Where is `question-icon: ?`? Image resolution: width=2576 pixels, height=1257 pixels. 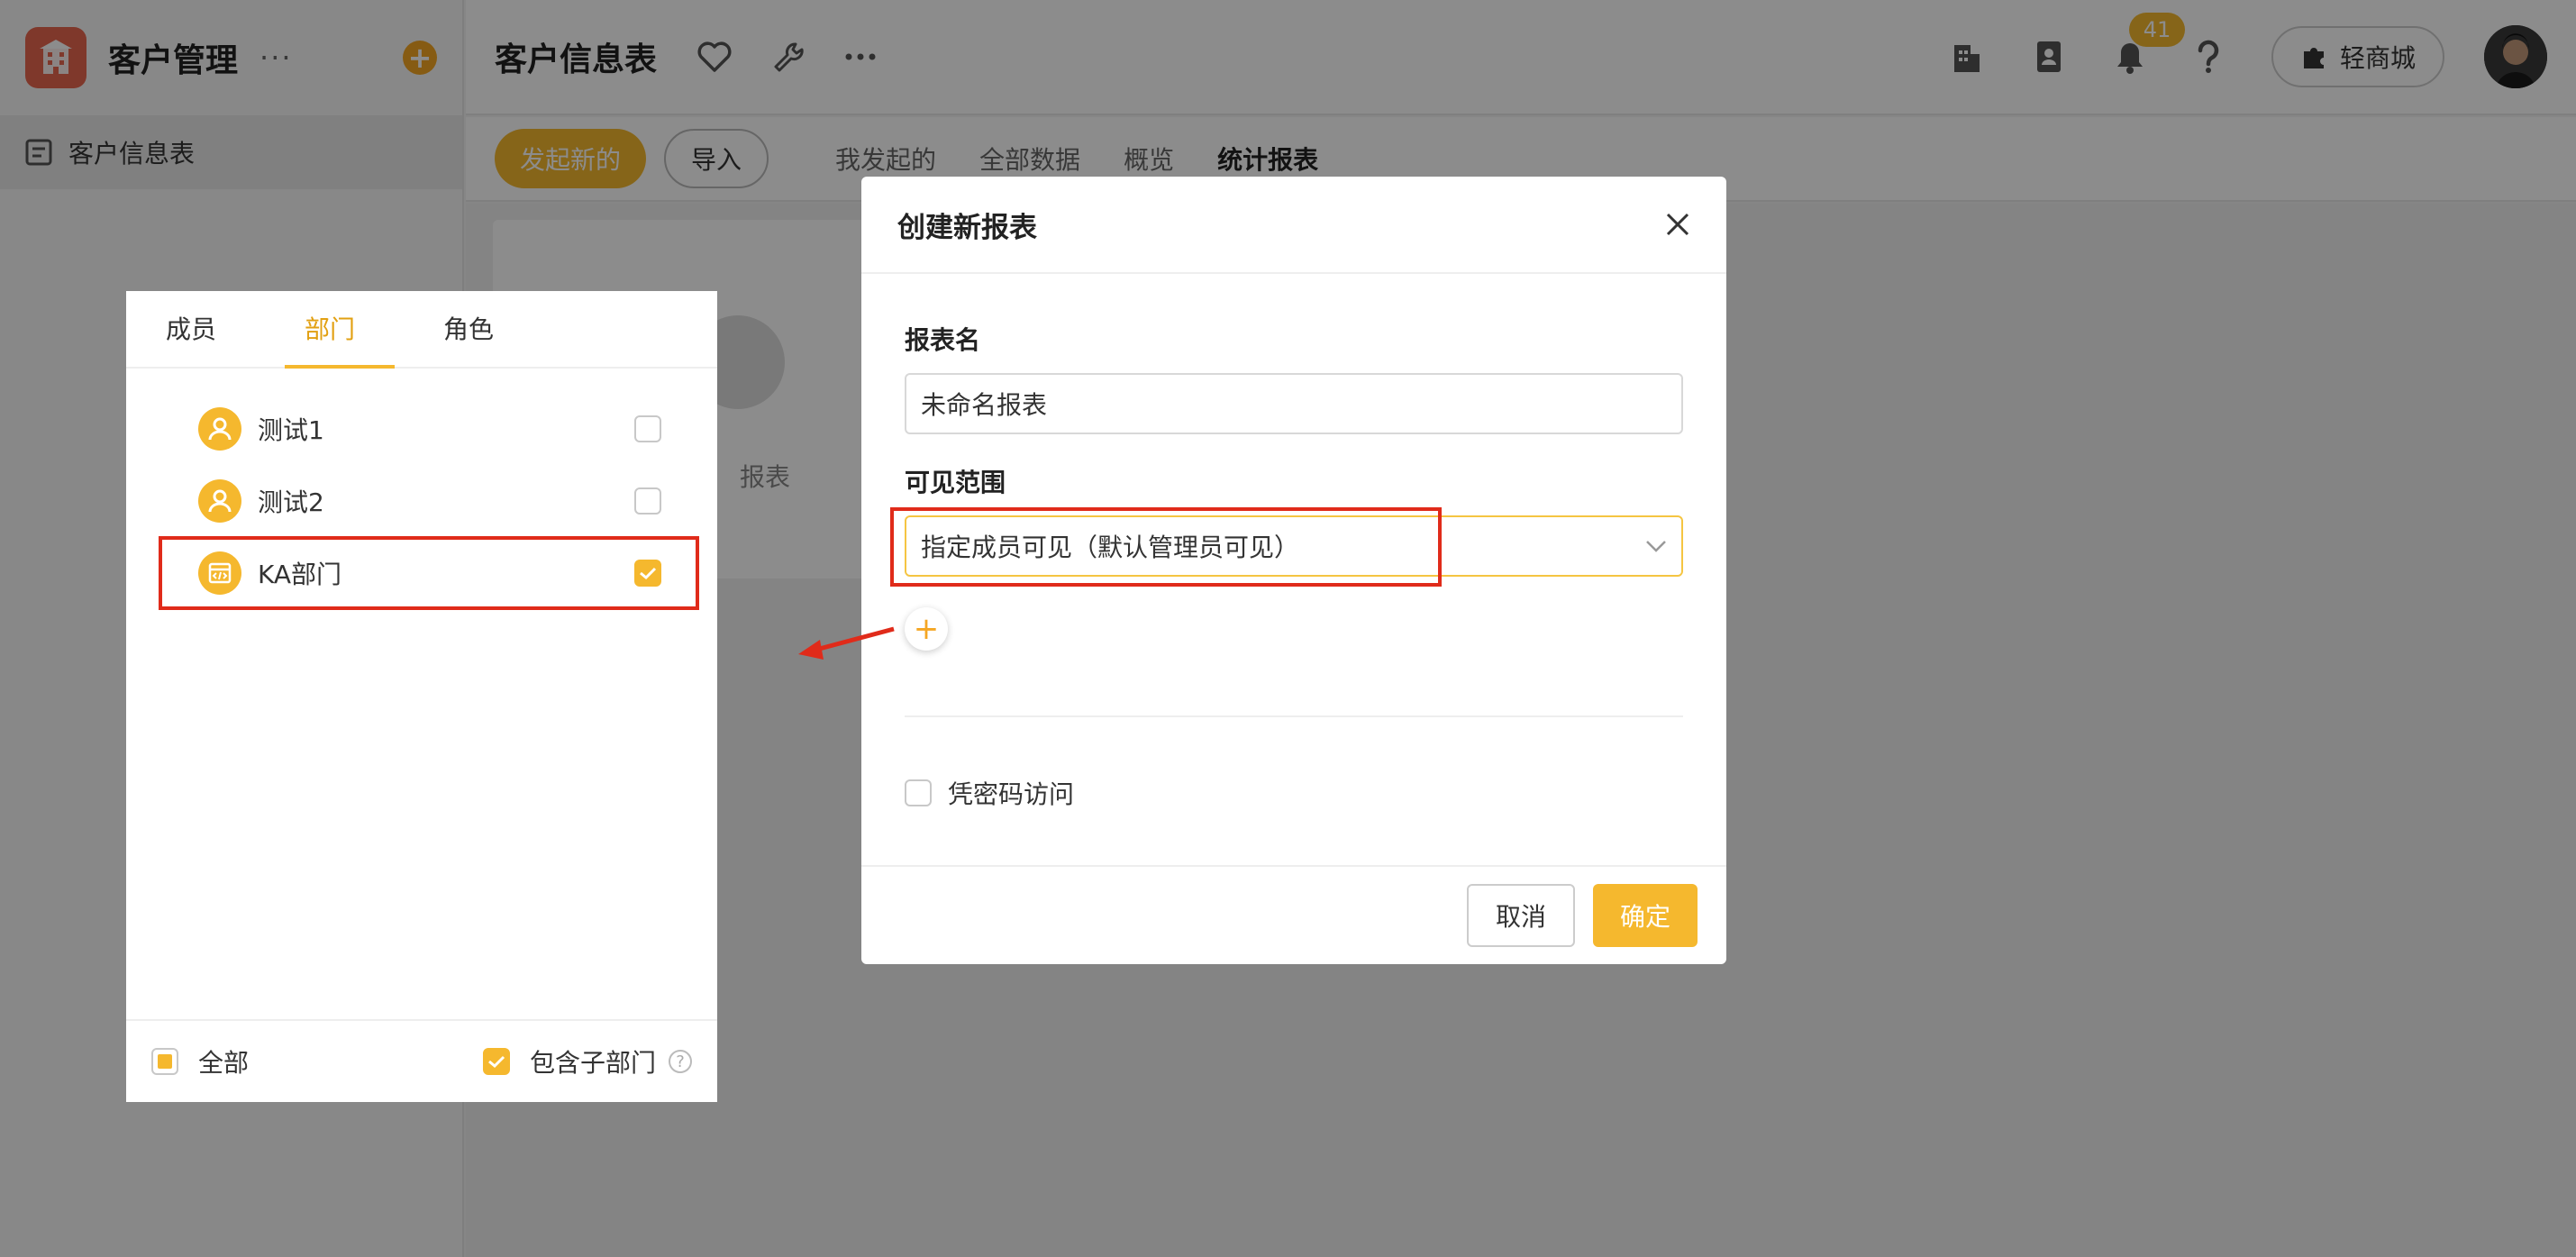 question-icon: ? is located at coordinates (680, 1062).